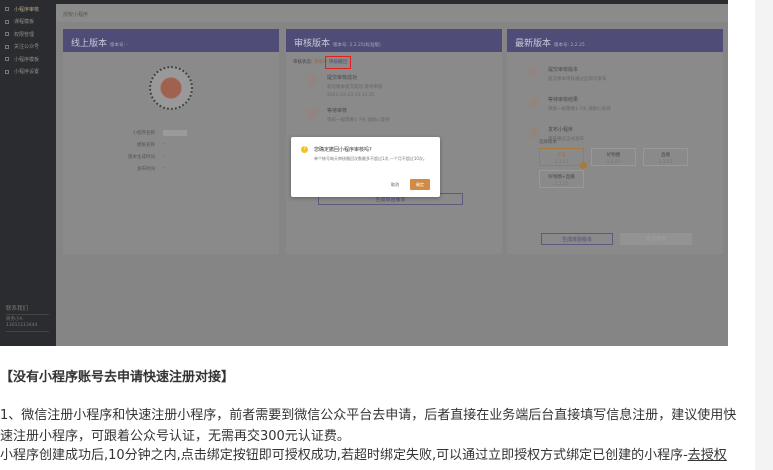  I want to click on latest-step: 1 提交审核版本提交版本审核通过后即可发布, so click(625, 74).